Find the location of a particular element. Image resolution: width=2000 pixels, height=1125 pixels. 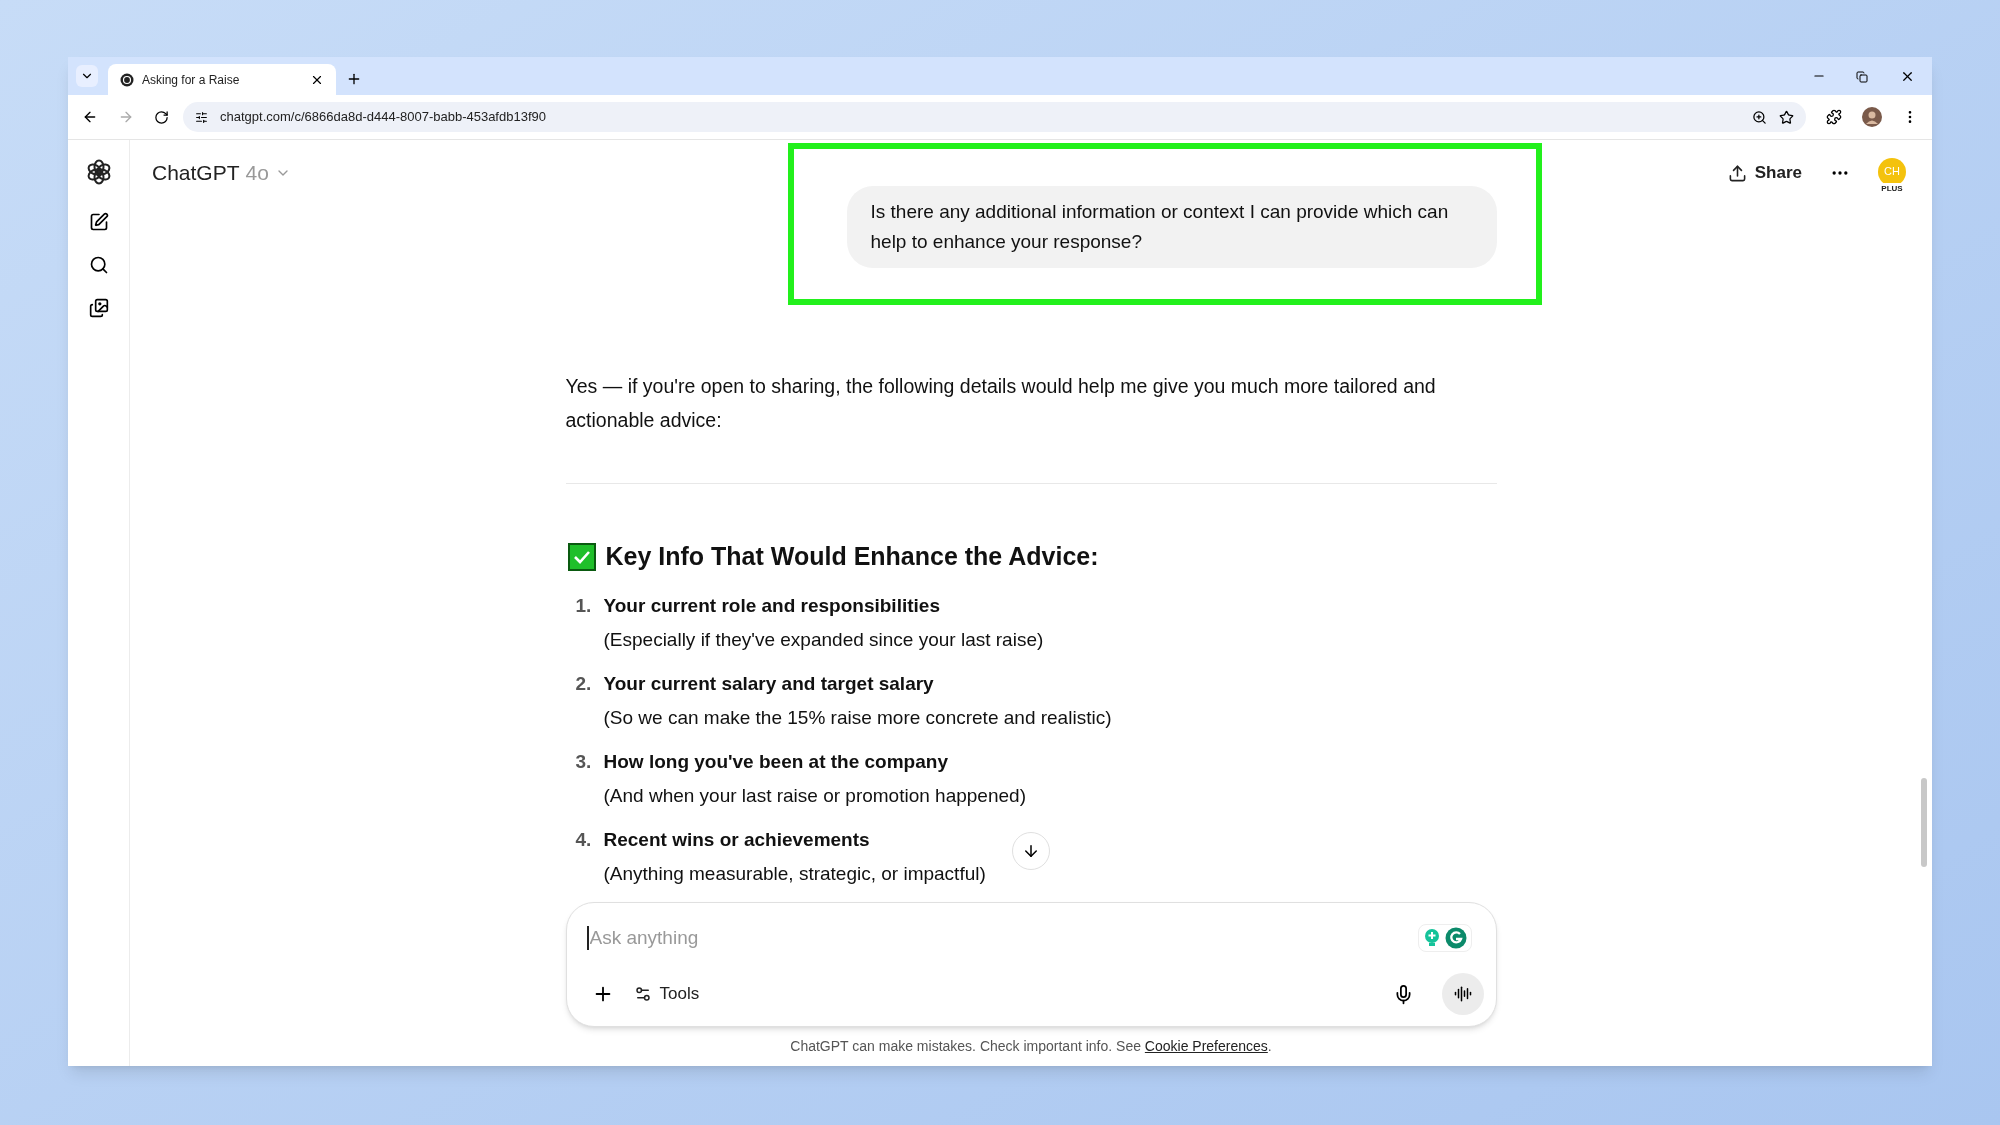

section-heading: Key Info That Would Enhance the Advice: is located at coordinates (852, 556).